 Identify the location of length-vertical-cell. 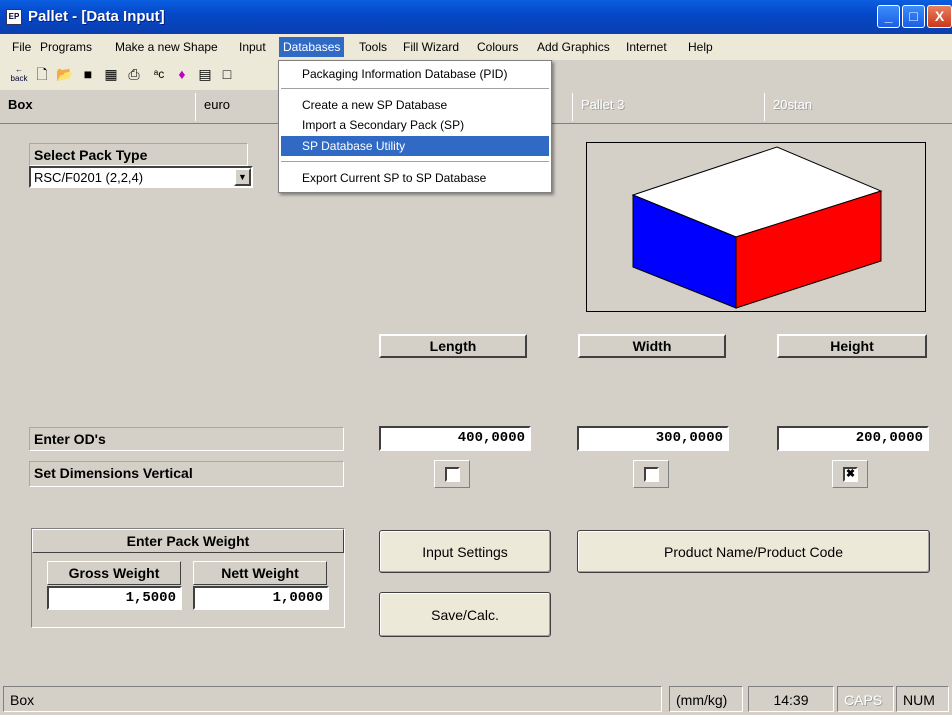
(452, 474).